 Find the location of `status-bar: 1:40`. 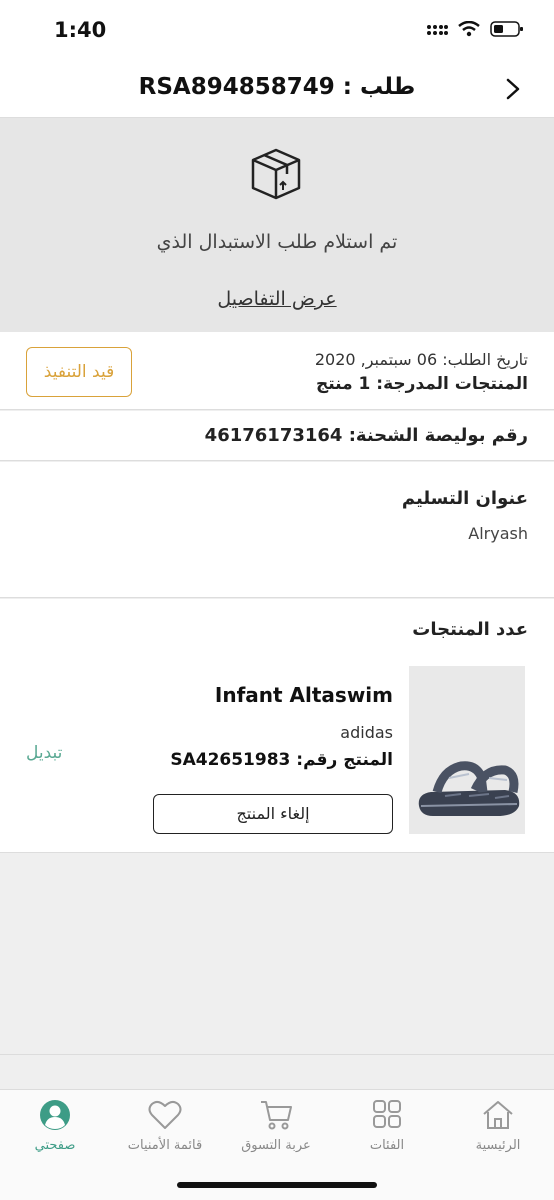

status-bar: 1:40 is located at coordinates (277, 30).